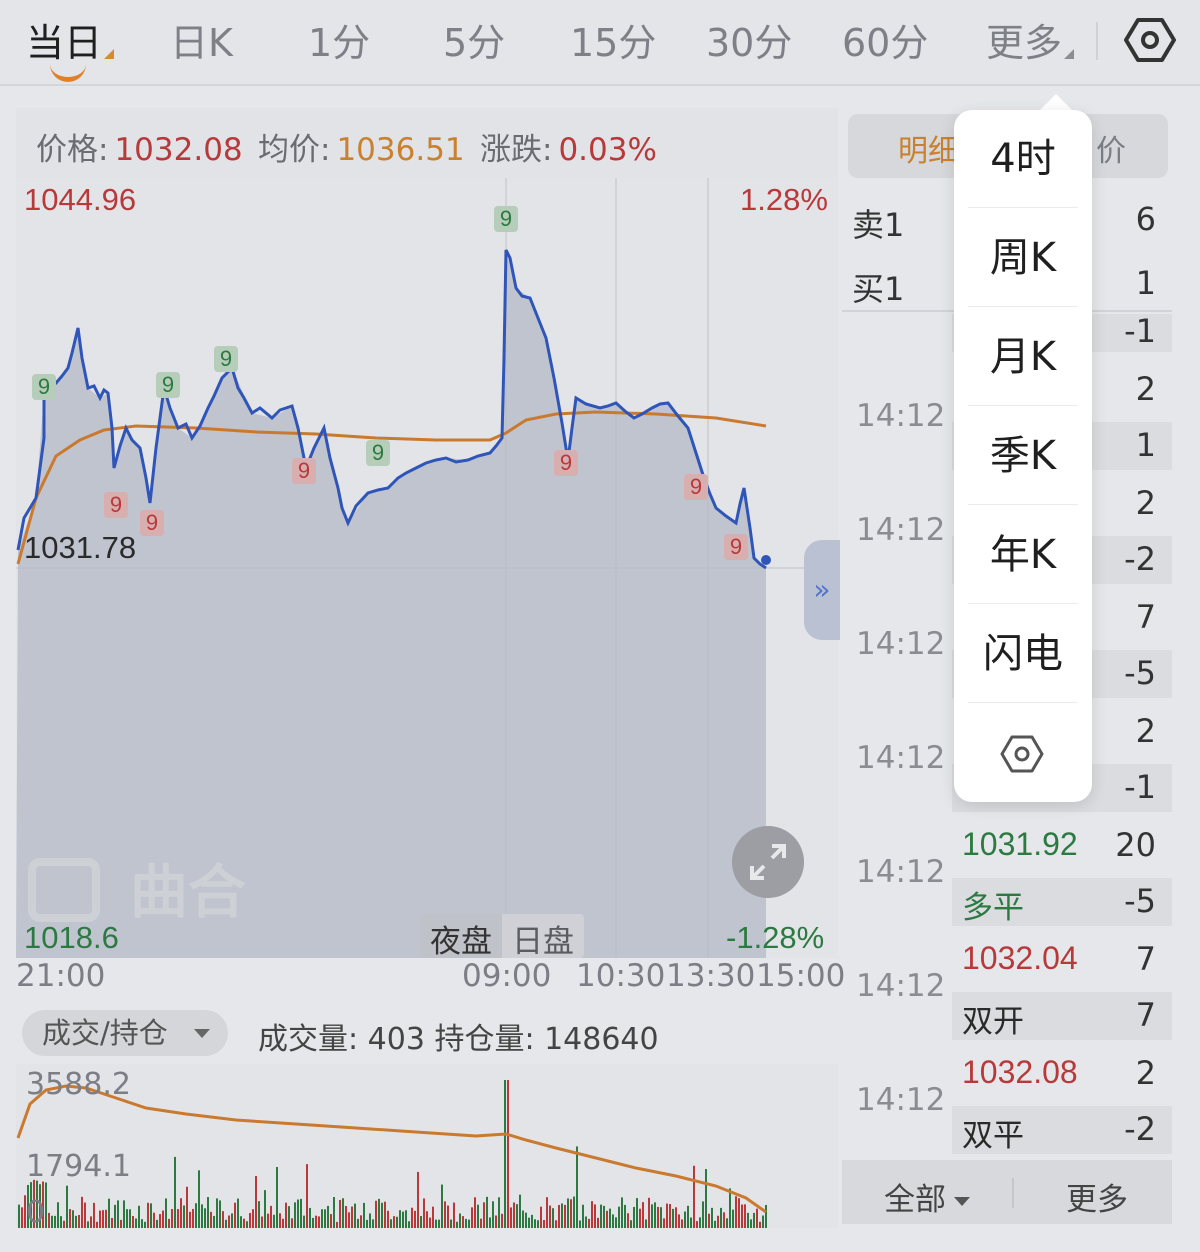  Describe the element at coordinates (928, 148) in the screenshot. I see `tab-detail: 明细` at that location.